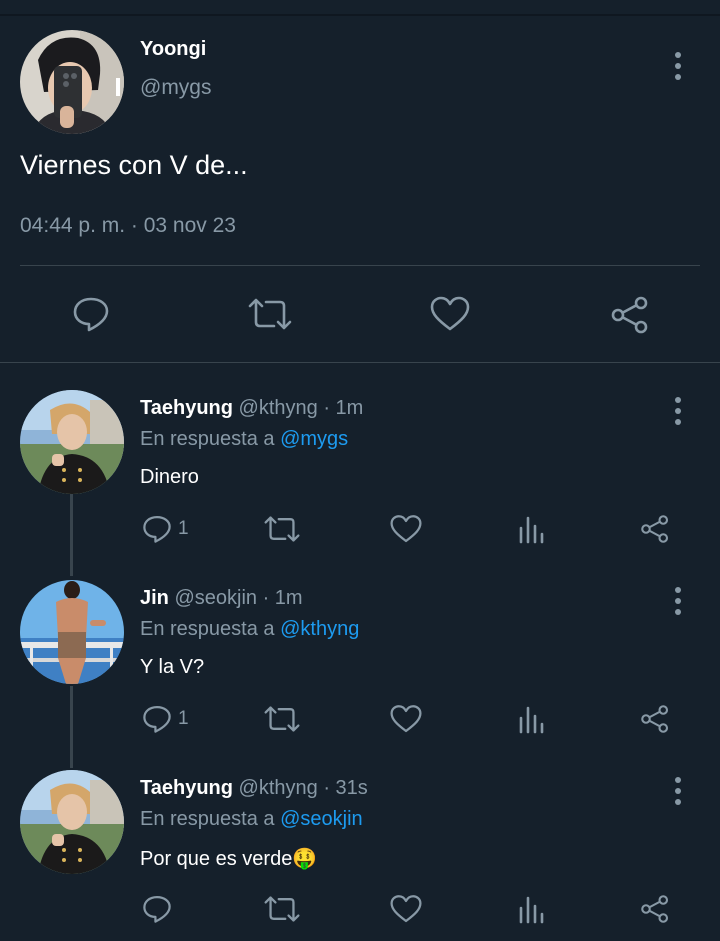 This screenshot has height=941, width=720. What do you see at coordinates (360, 362) in the screenshot?
I see `section-divider` at bounding box center [360, 362].